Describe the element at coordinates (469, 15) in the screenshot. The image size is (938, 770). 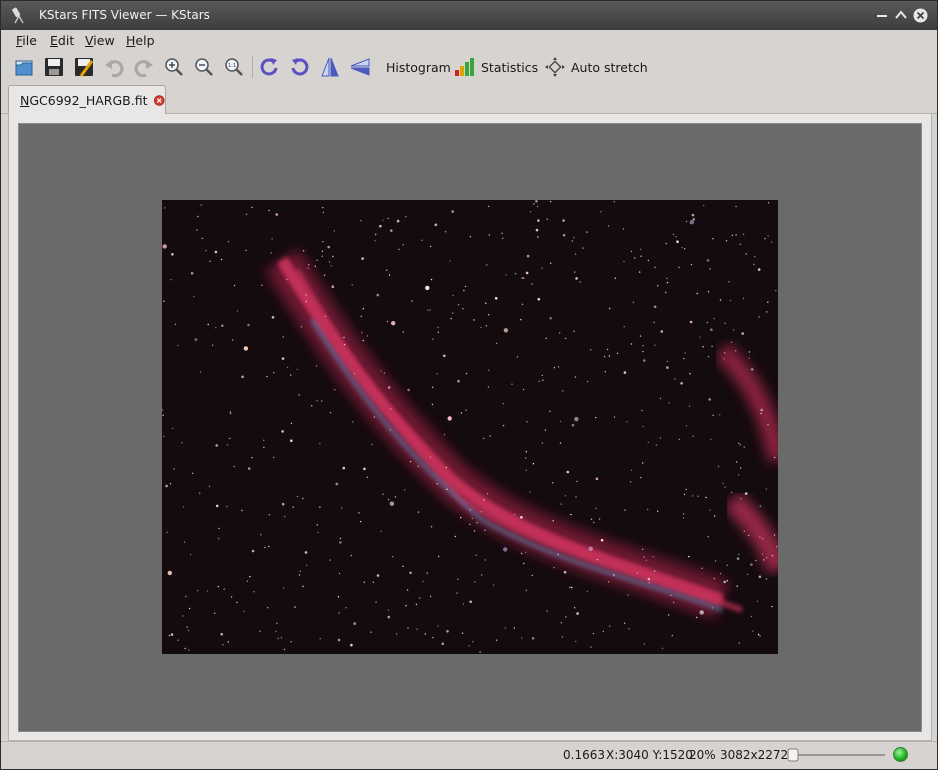
I see `title-bar: KStars FITS Viewer — KStars` at that location.